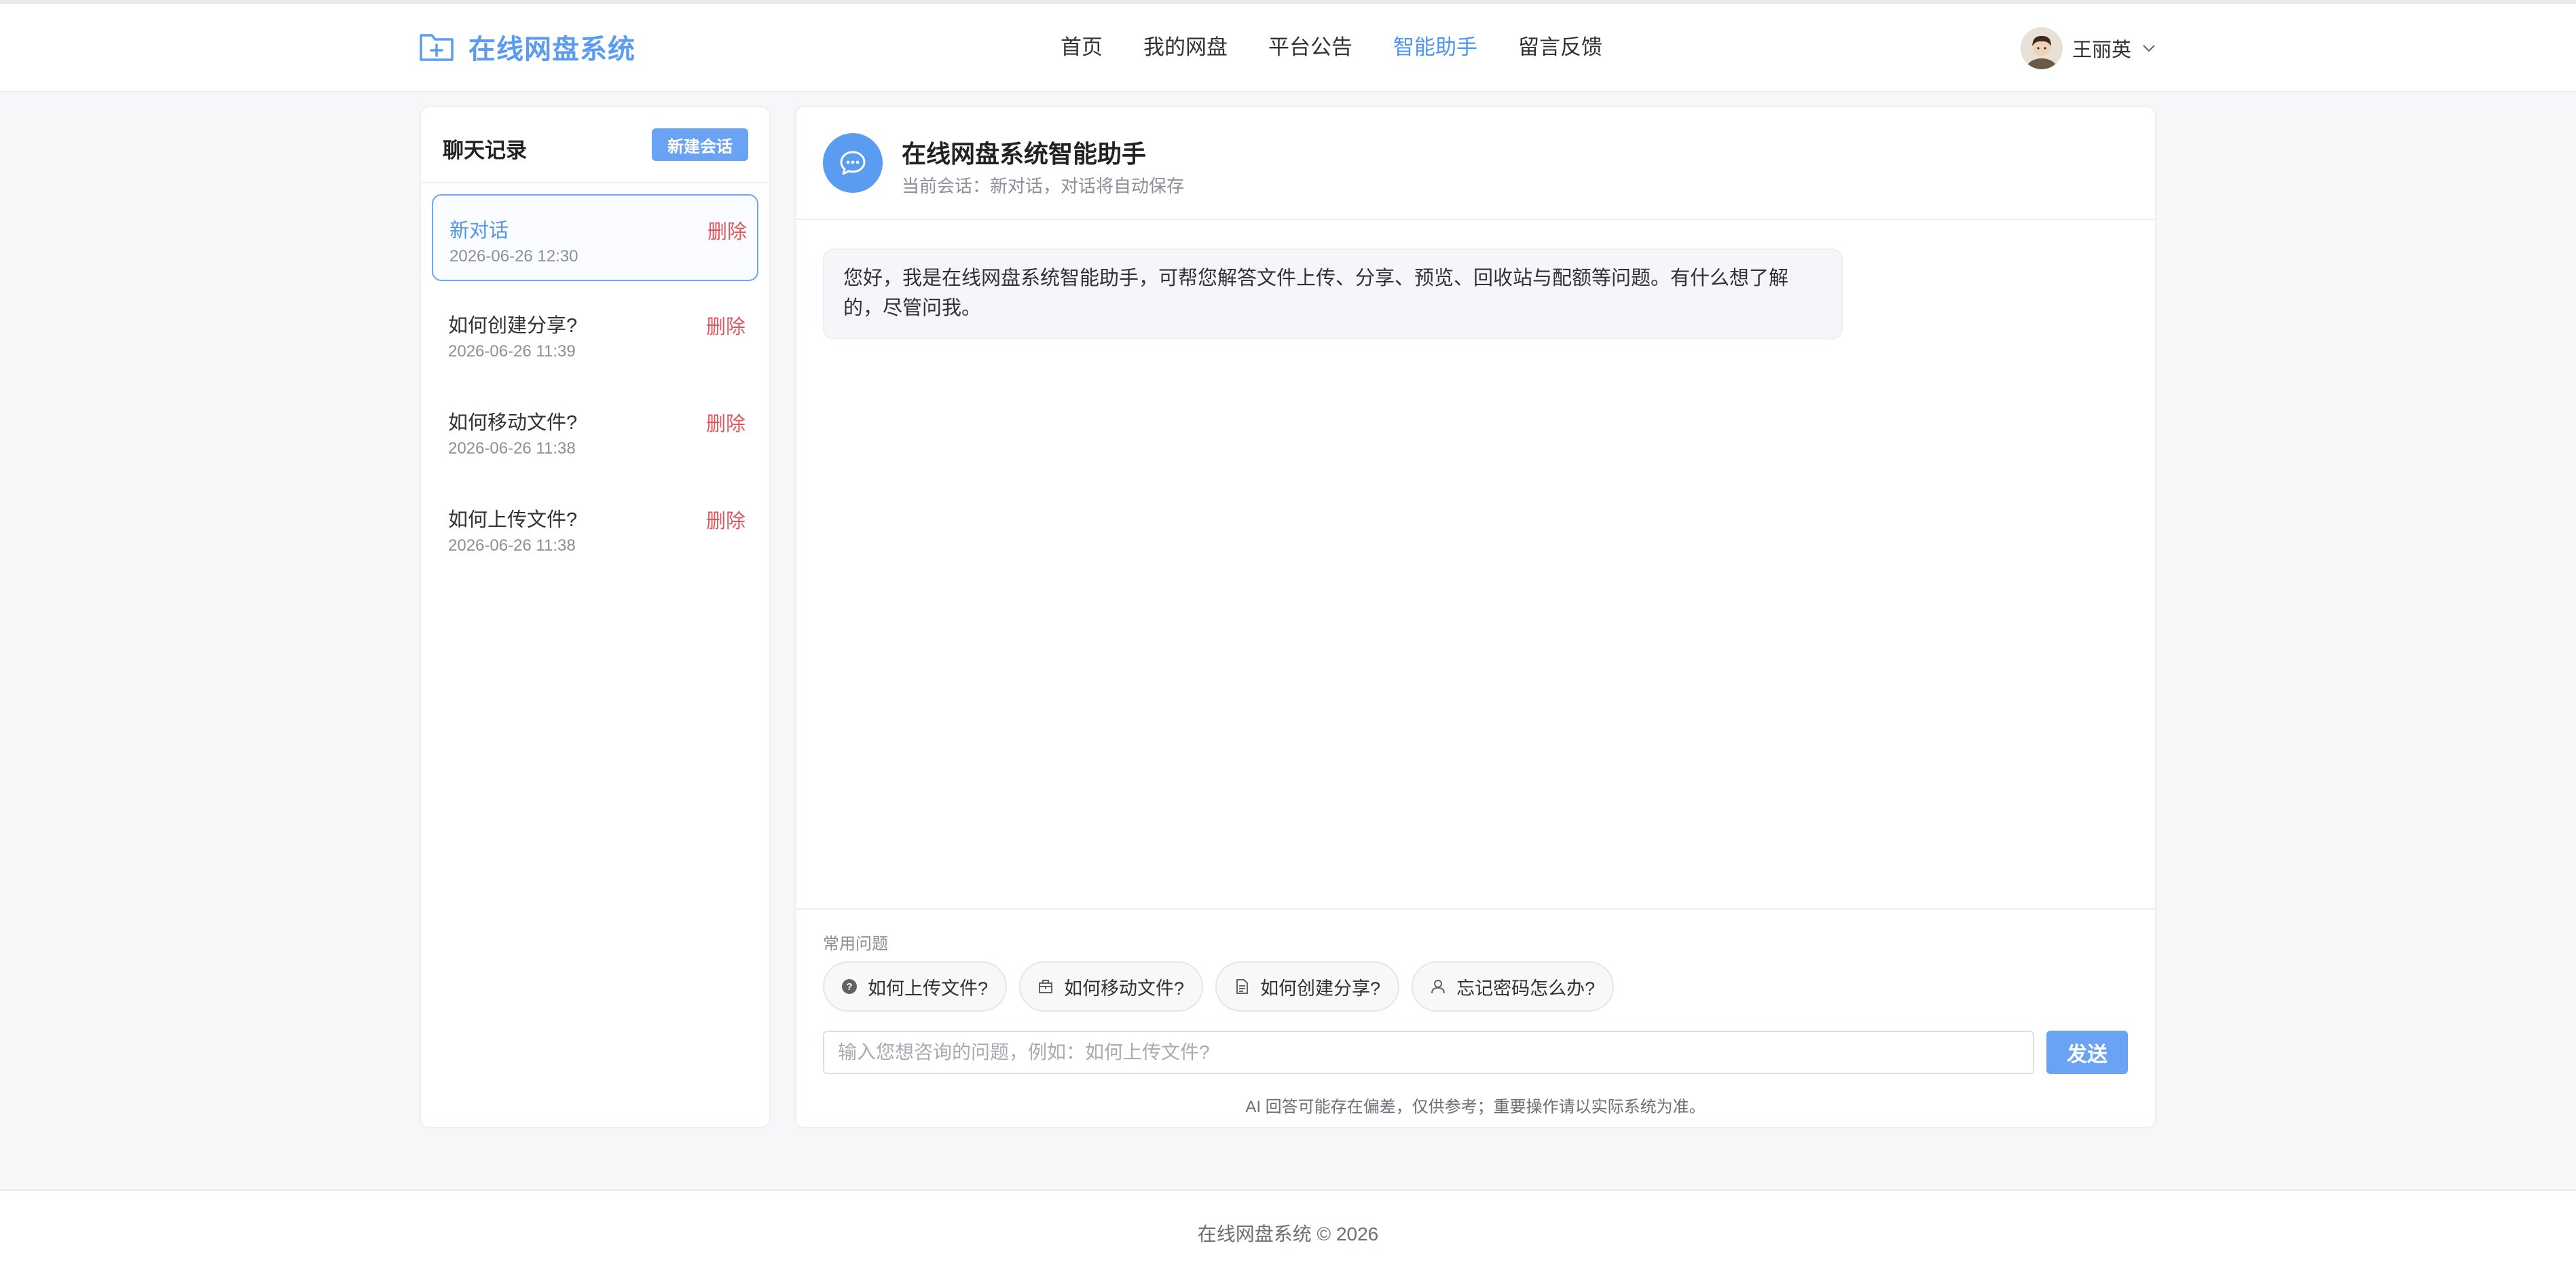  Describe the element at coordinates (595, 431) in the screenshot. I see `conversation-item: 如何移动文件? 2026-06-26 11:38 删除` at that location.